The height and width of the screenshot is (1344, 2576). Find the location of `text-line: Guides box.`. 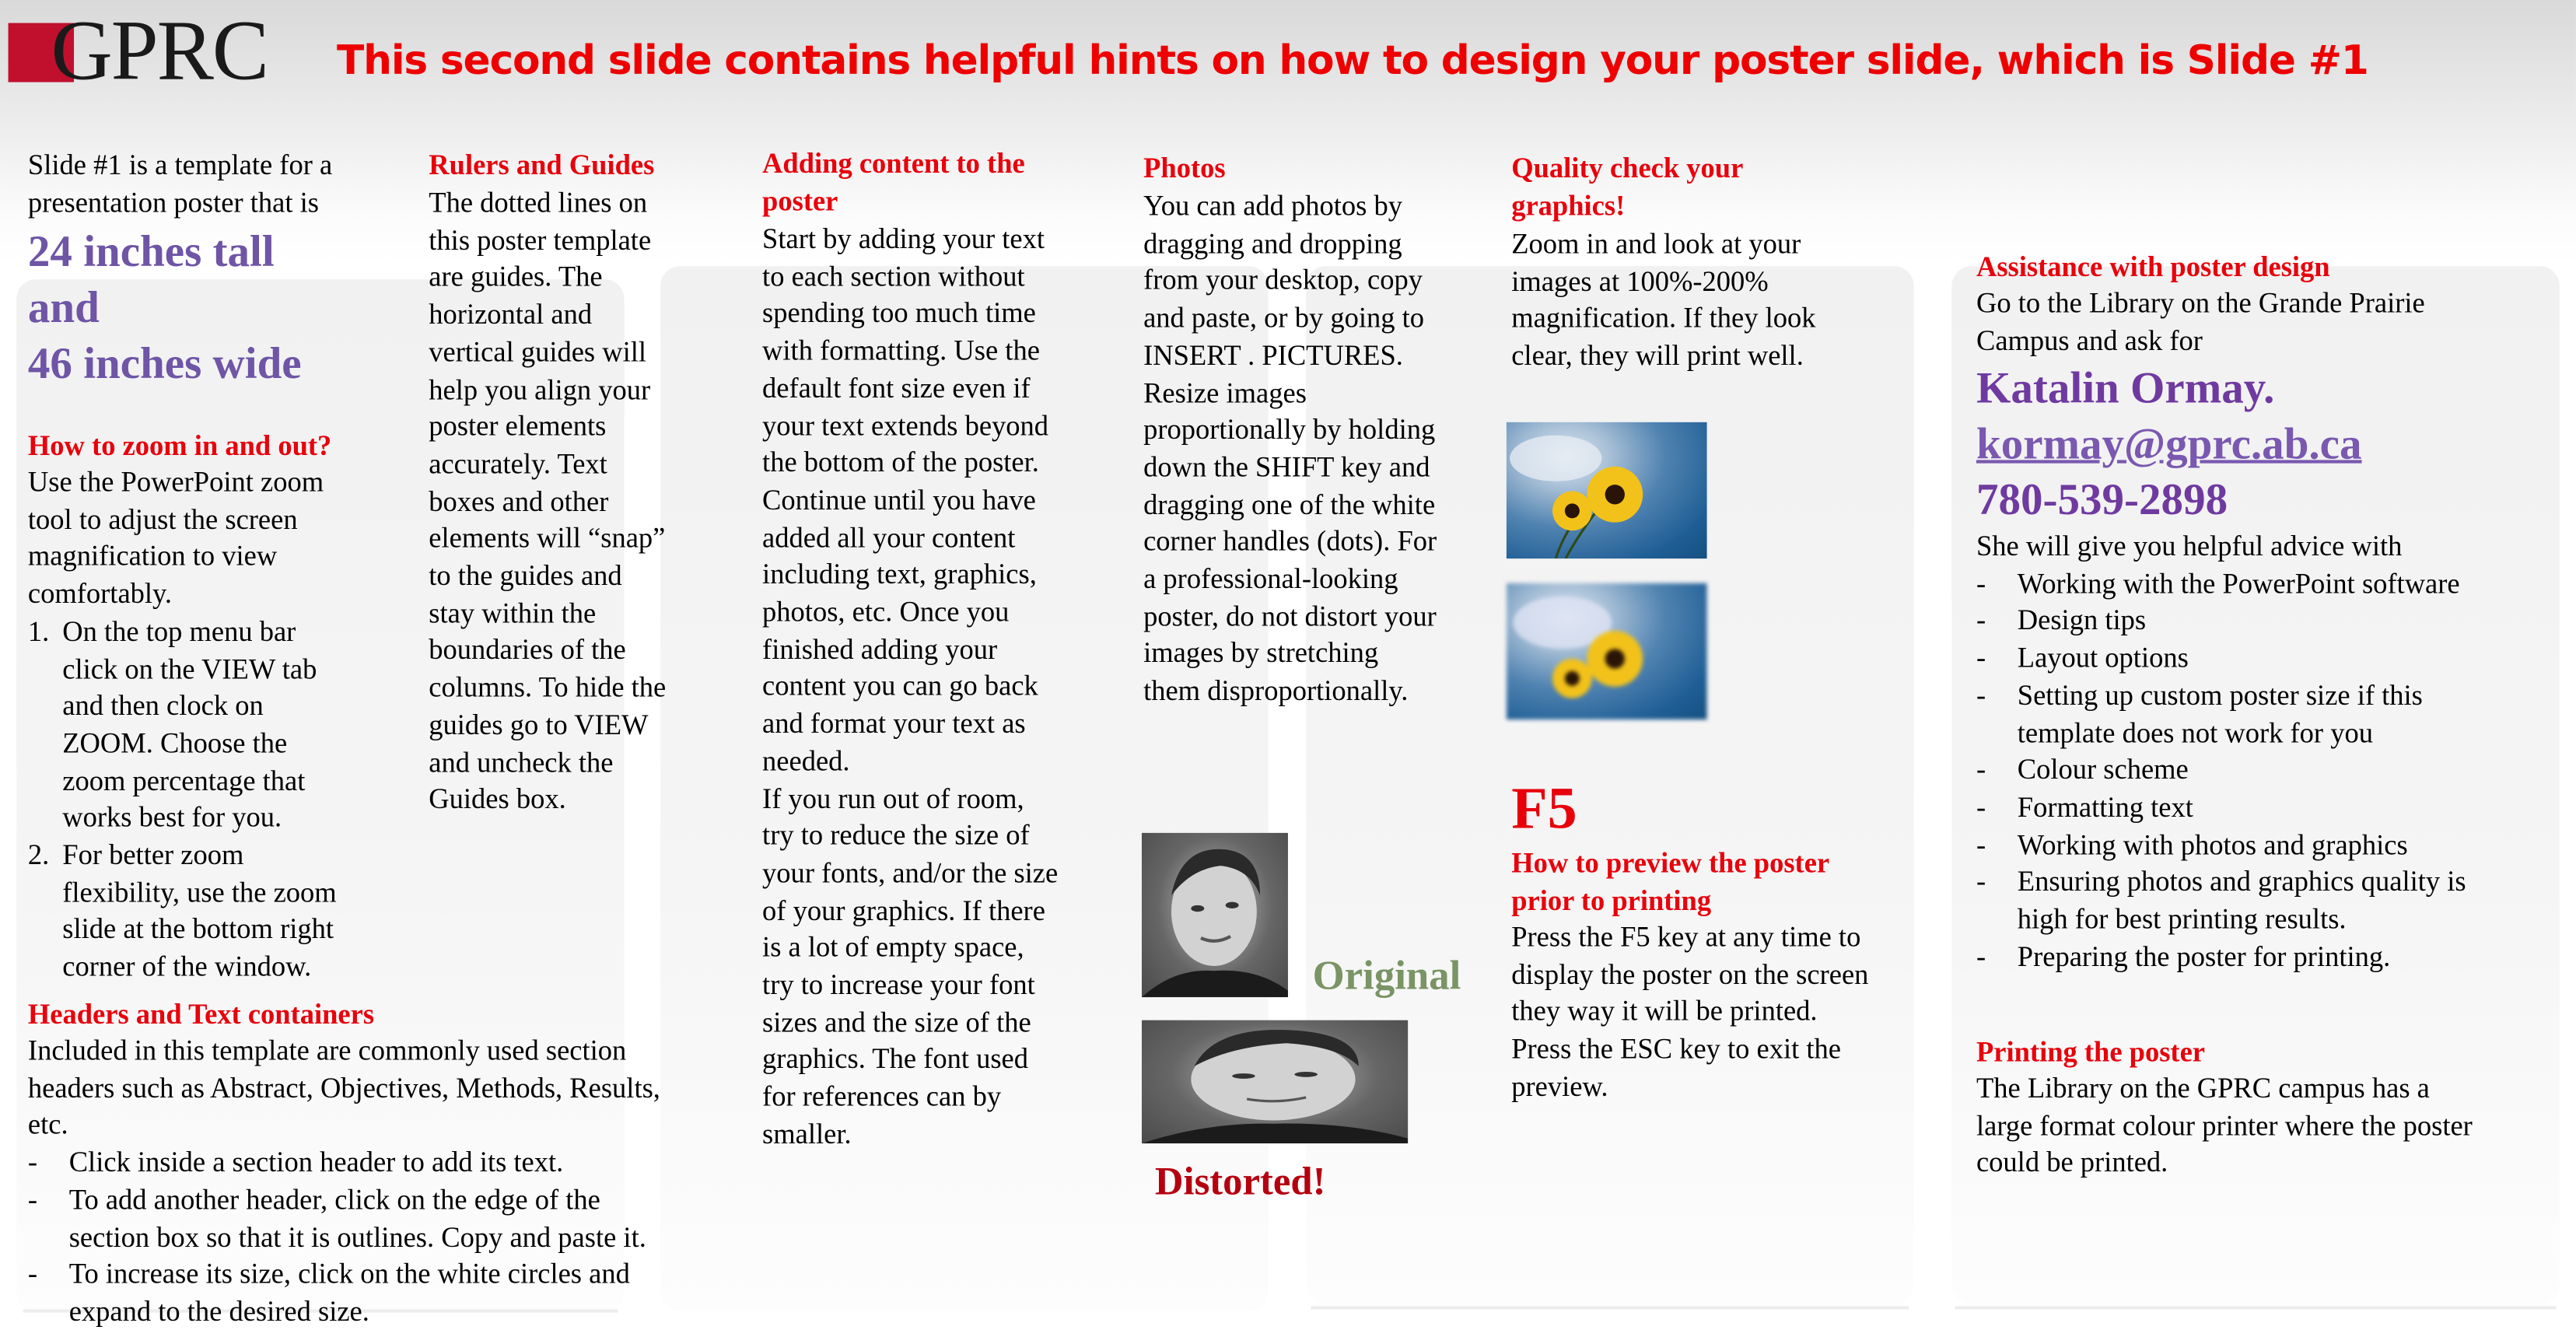

text-line: Guides box. is located at coordinates (498, 800).